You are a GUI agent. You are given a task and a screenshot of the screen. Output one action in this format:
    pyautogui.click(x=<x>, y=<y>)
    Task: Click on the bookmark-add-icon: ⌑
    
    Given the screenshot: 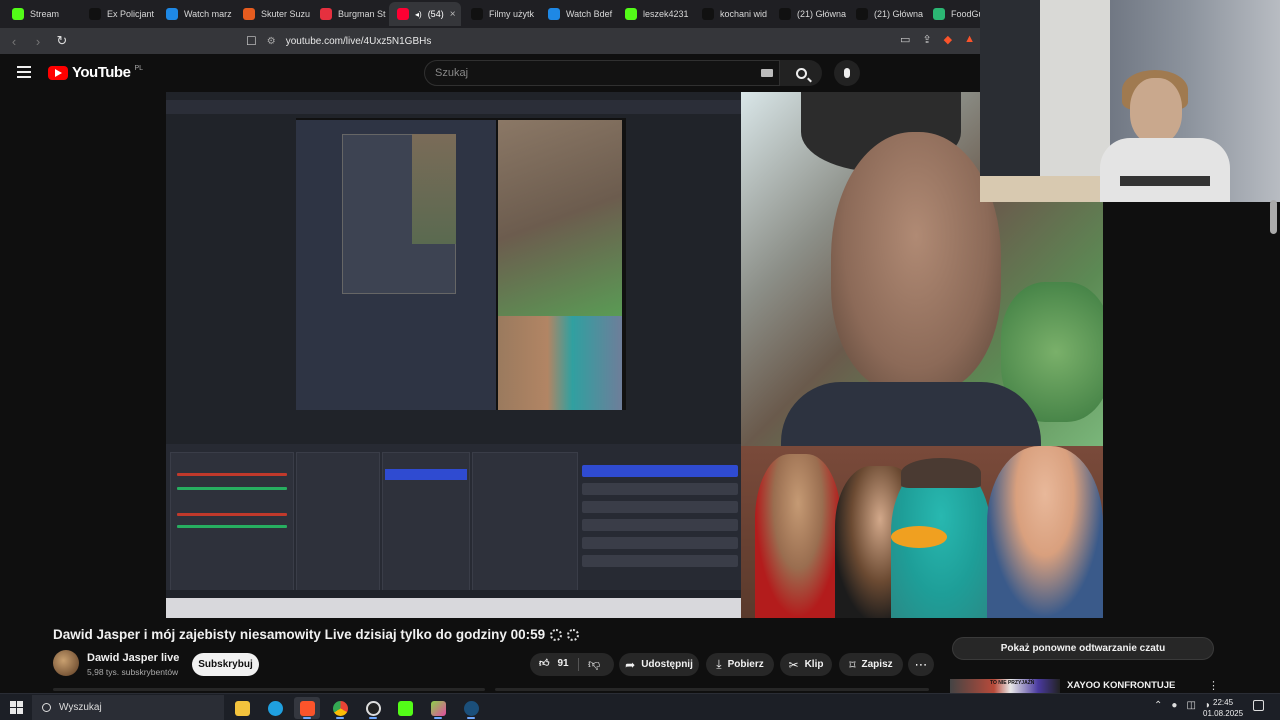 What is the action you would take?
    pyautogui.click(x=852, y=664)
    